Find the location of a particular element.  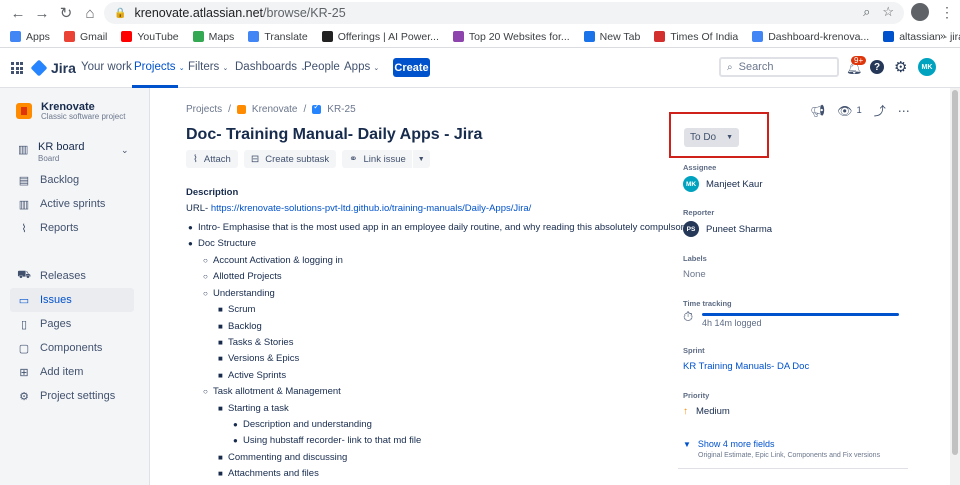

jira-logo: Jira is located at coordinates (53, 68).